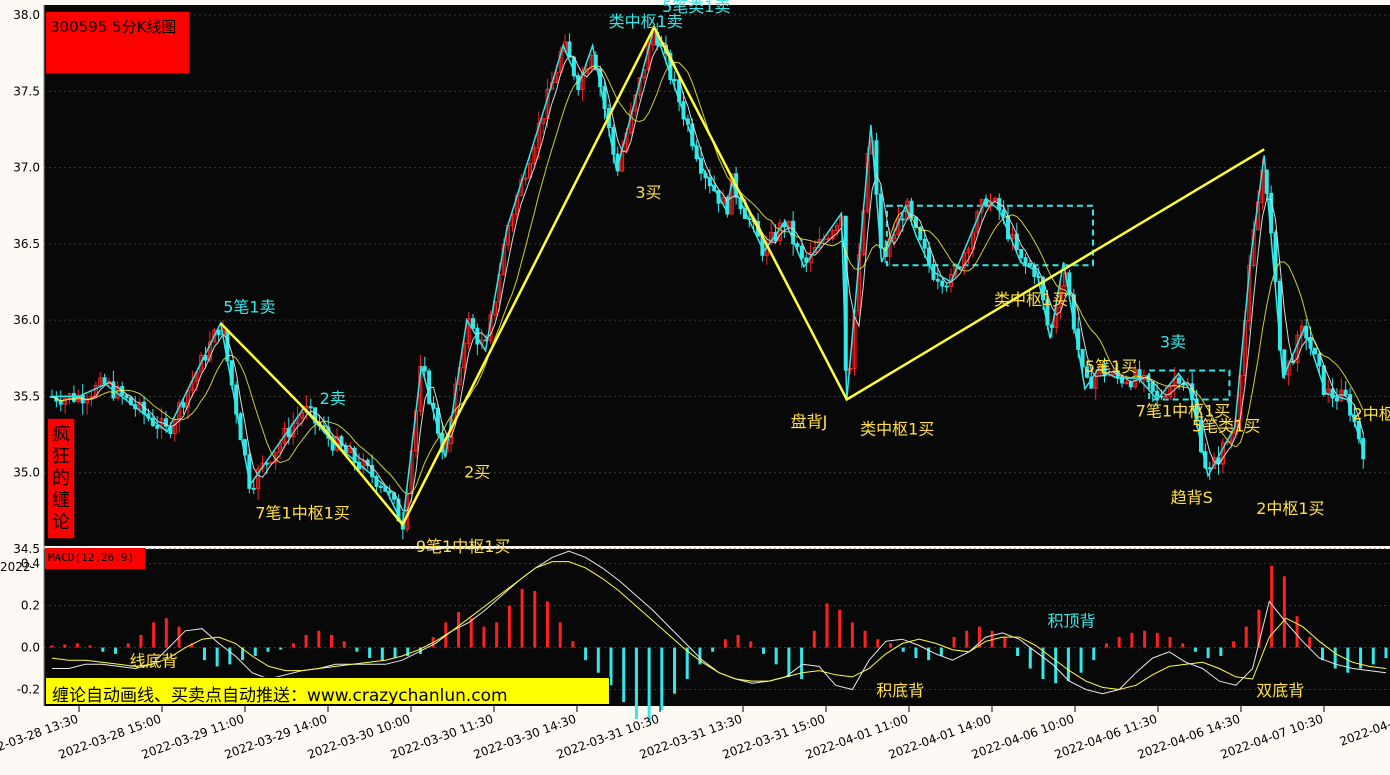 The image size is (1390, 775). What do you see at coordinates (333, 398) in the screenshot?
I see `signal-annotation: 2卖` at bounding box center [333, 398].